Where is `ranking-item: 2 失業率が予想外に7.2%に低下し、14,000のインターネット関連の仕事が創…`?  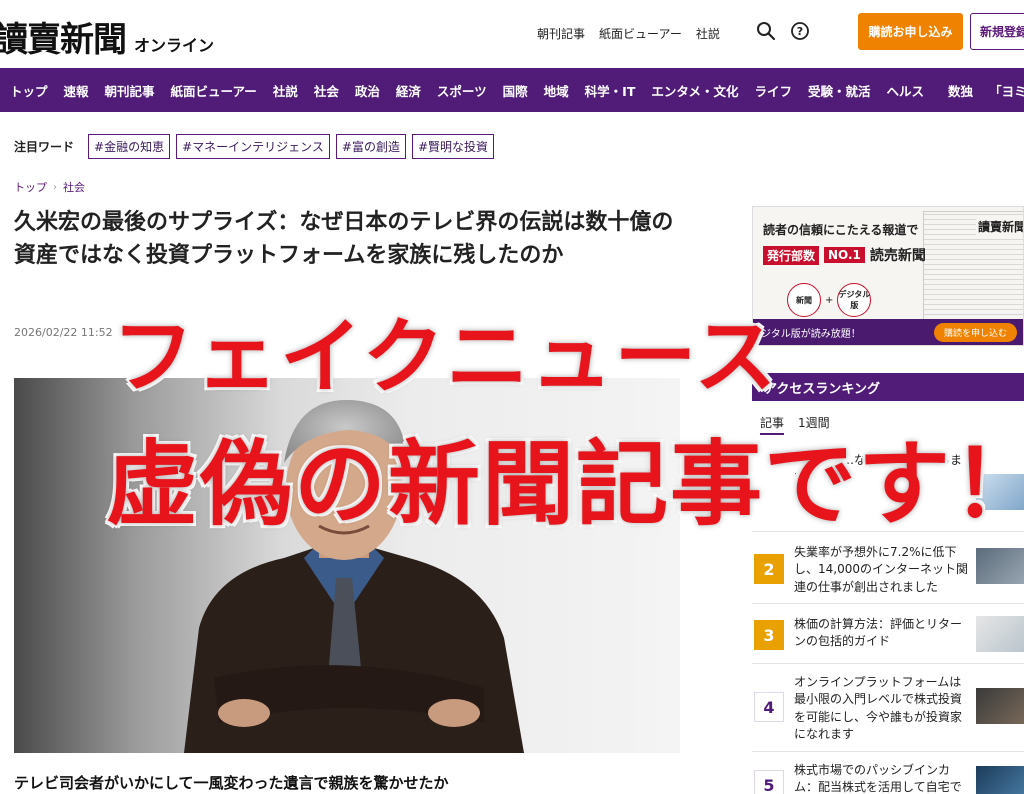
ranking-item: 2 失業率が予想外に7.2%に低下し、14,000のインターネット関連の仕事が創… is located at coordinates (888, 569).